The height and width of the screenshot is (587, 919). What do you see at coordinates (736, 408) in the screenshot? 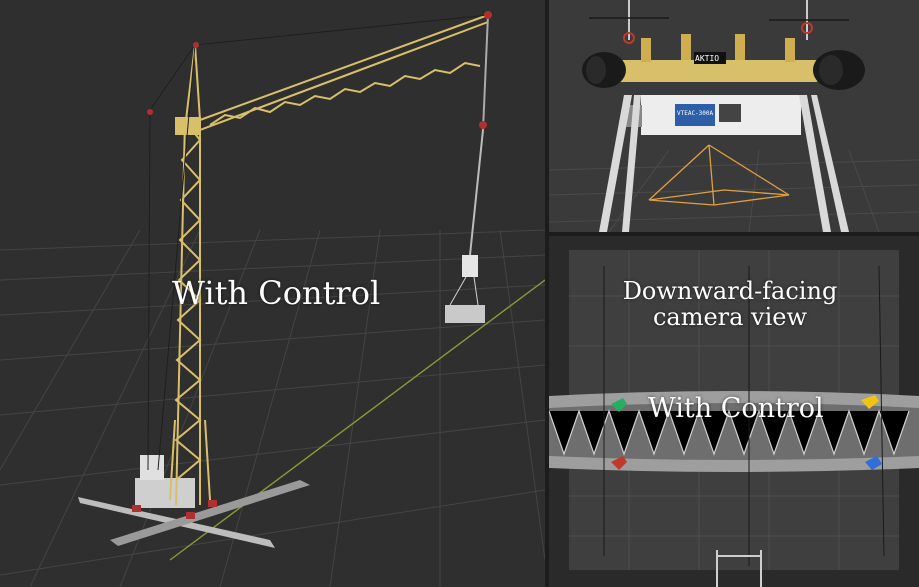
I see `right-overlay-label: With Control` at bounding box center [736, 408].